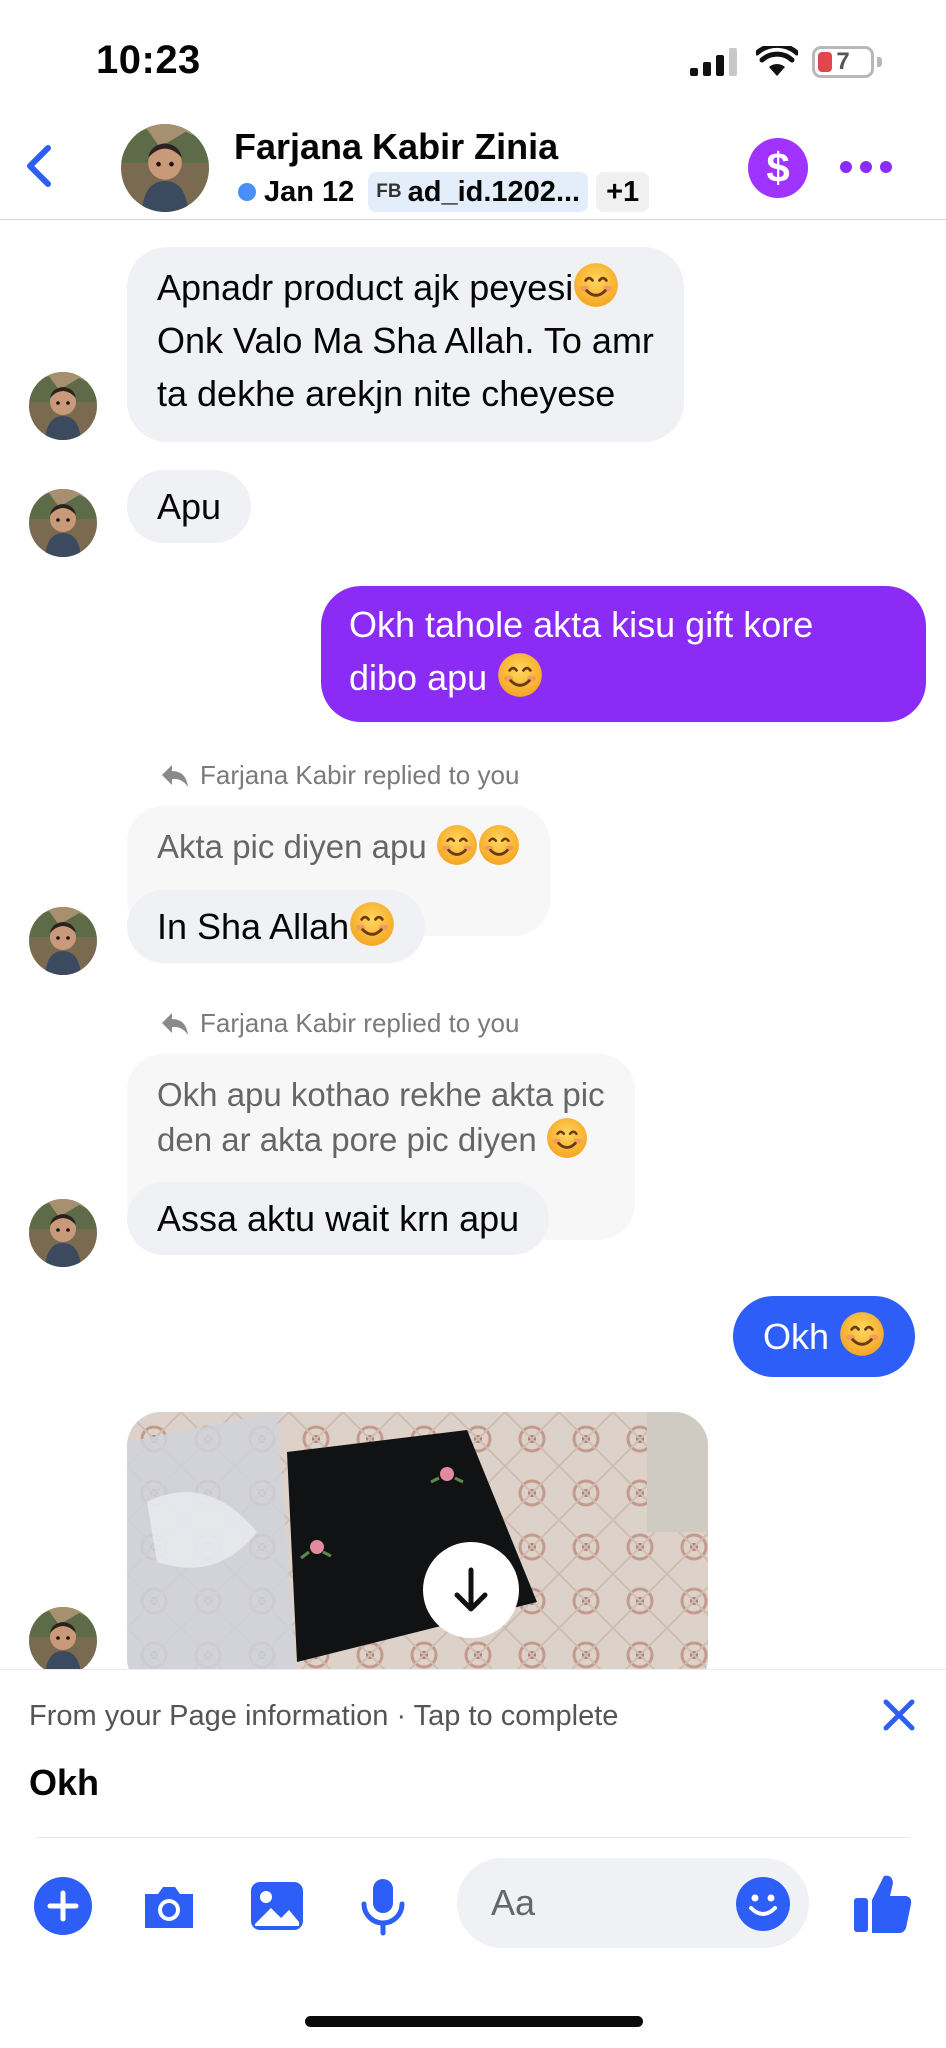 This screenshot has height=2048, width=946. I want to click on message-text: Okh tahole akta kisu gift kore, so click(581, 624).